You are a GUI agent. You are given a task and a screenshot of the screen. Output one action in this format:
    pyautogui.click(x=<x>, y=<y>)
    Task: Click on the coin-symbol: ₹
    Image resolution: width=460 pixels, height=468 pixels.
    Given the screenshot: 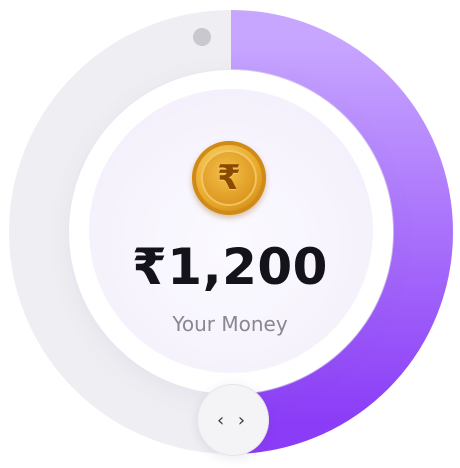 What is the action you would take?
    pyautogui.click(x=229, y=178)
    